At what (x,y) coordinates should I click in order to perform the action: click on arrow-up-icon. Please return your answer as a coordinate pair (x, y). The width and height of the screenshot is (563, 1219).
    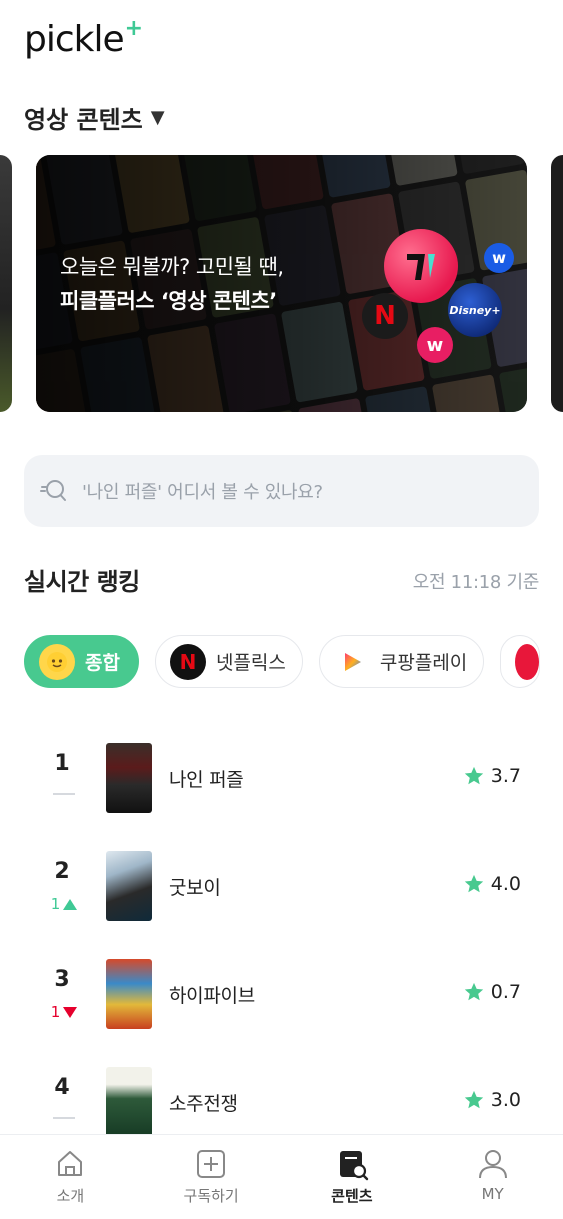
    Looking at the image, I should click on (70, 904).